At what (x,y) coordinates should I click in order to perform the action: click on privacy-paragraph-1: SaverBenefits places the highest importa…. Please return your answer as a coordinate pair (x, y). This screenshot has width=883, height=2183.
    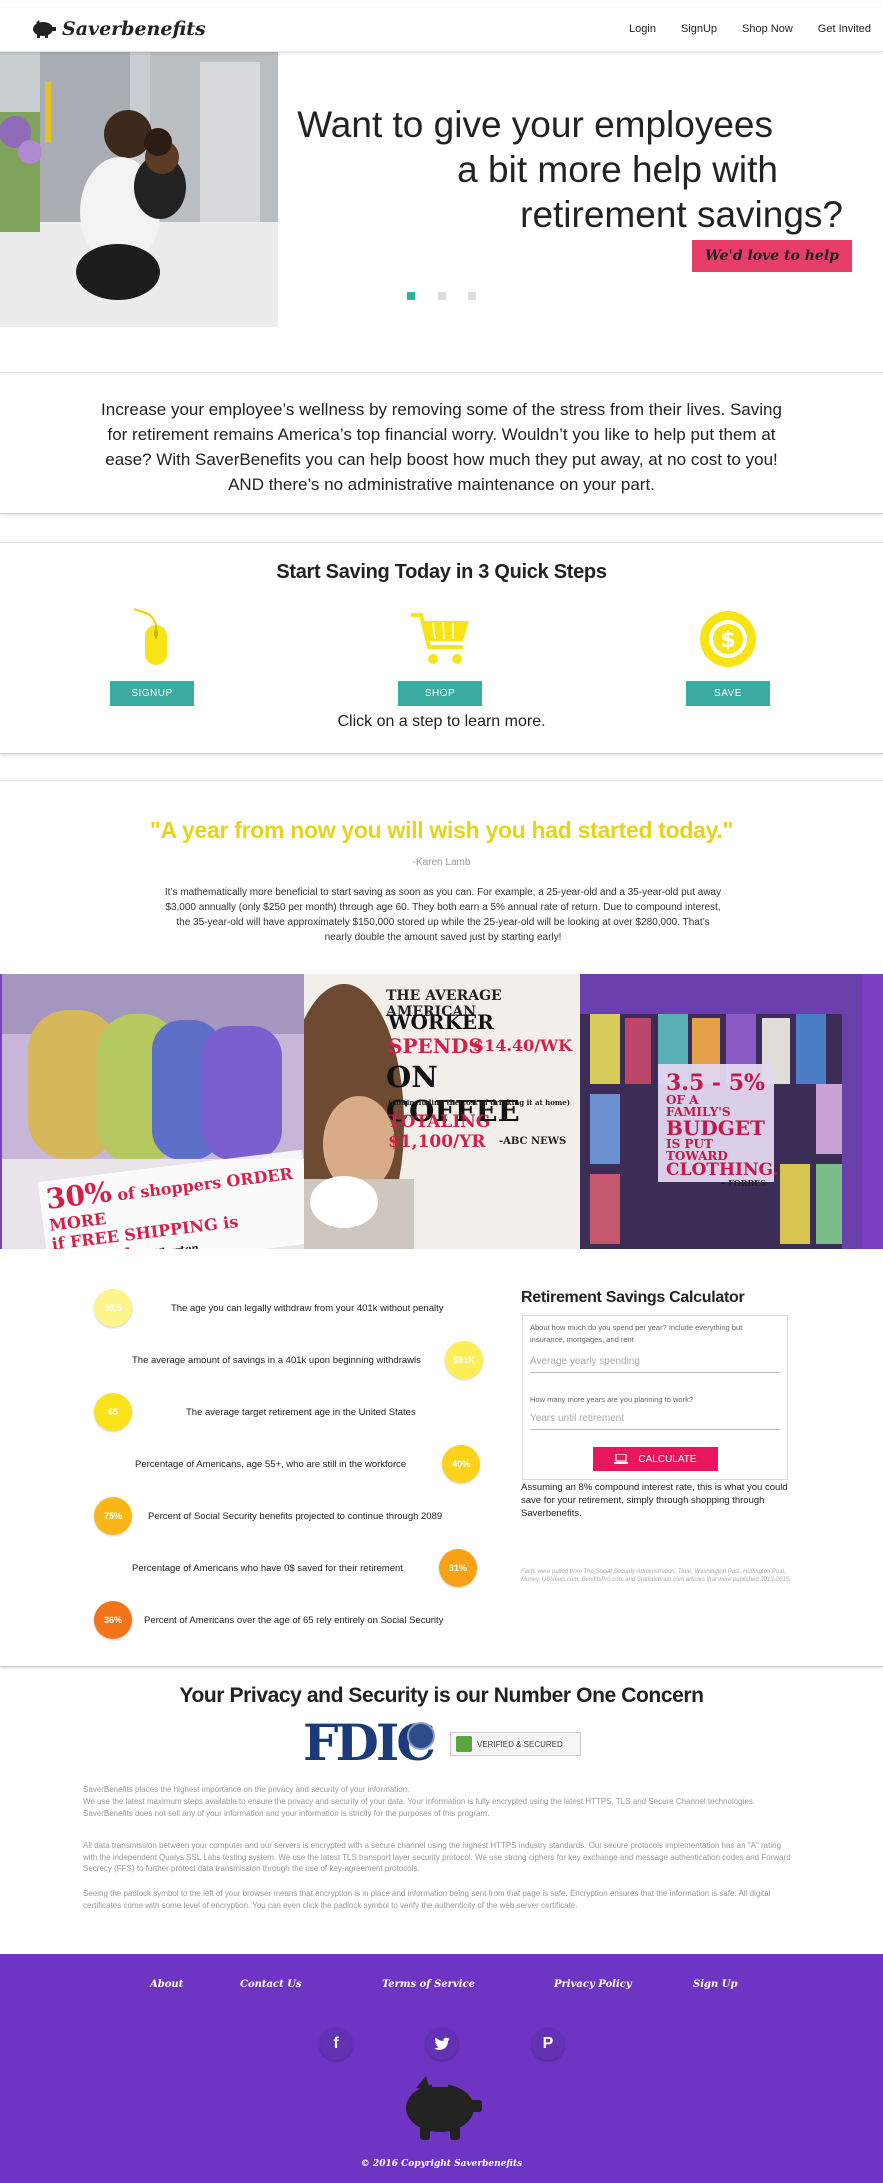
    Looking at the image, I should click on (246, 1789).